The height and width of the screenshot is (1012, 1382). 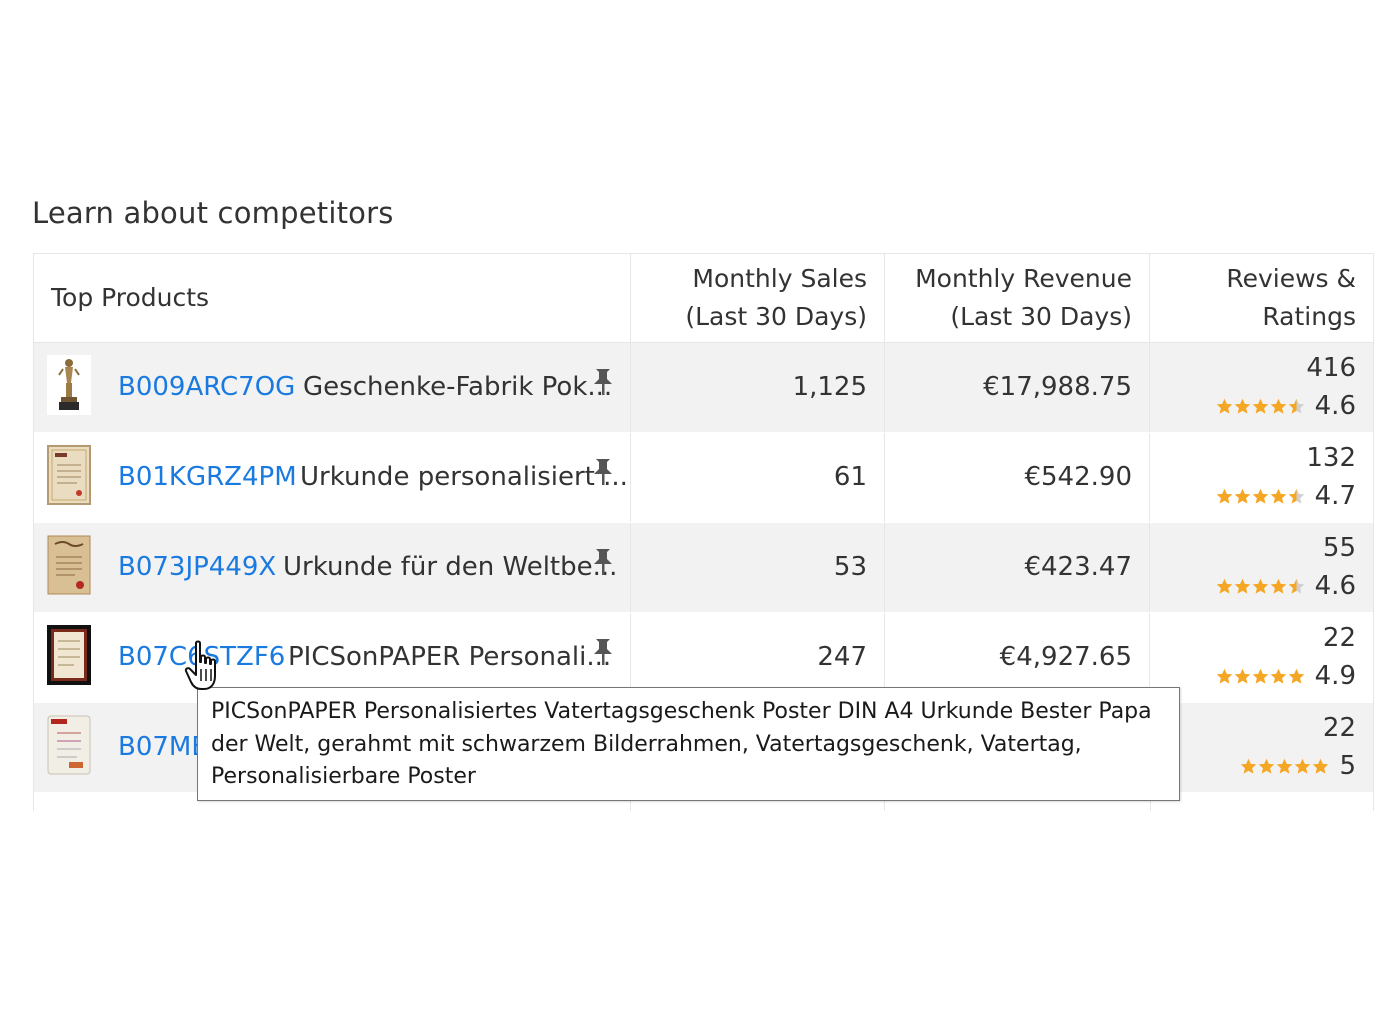 What do you see at coordinates (1017, 567) in the screenshot?
I see `revenue-cell: €423.47` at bounding box center [1017, 567].